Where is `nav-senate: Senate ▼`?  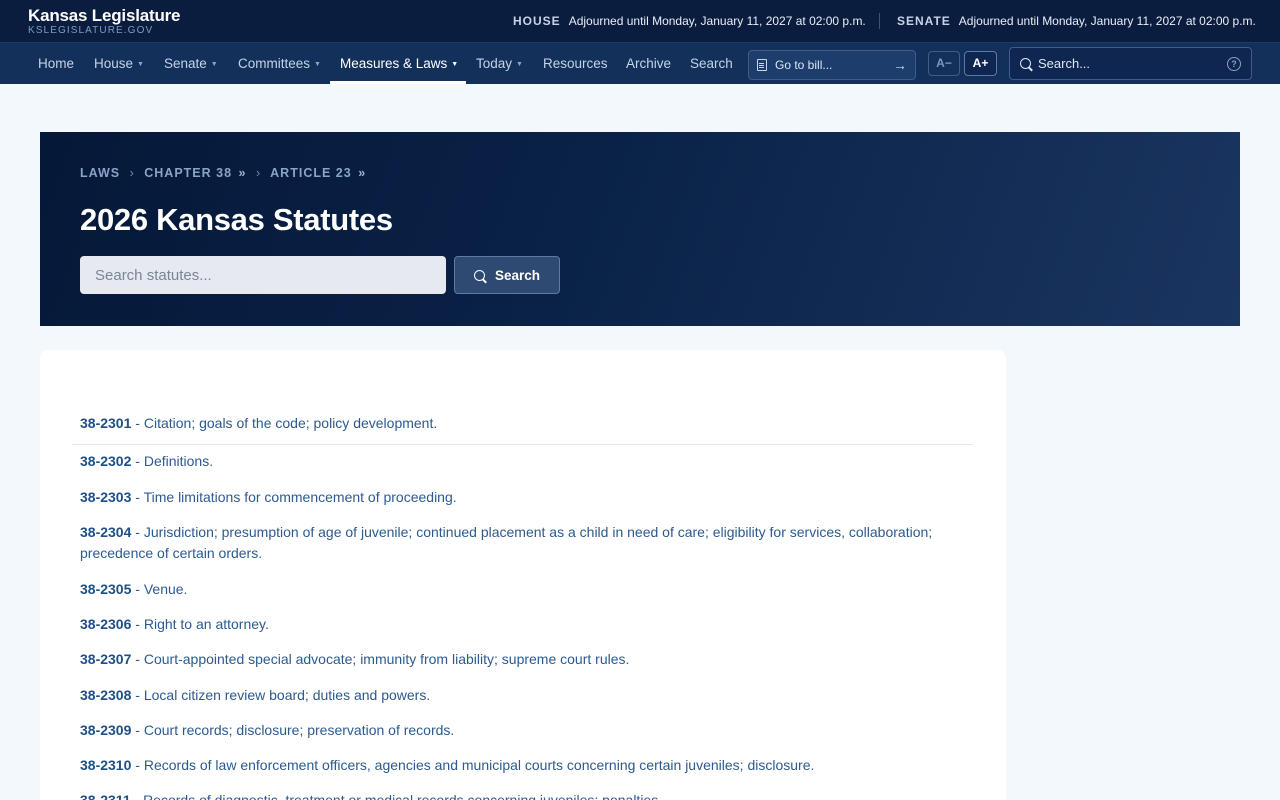 nav-senate: Senate ▼ is located at coordinates (191, 64).